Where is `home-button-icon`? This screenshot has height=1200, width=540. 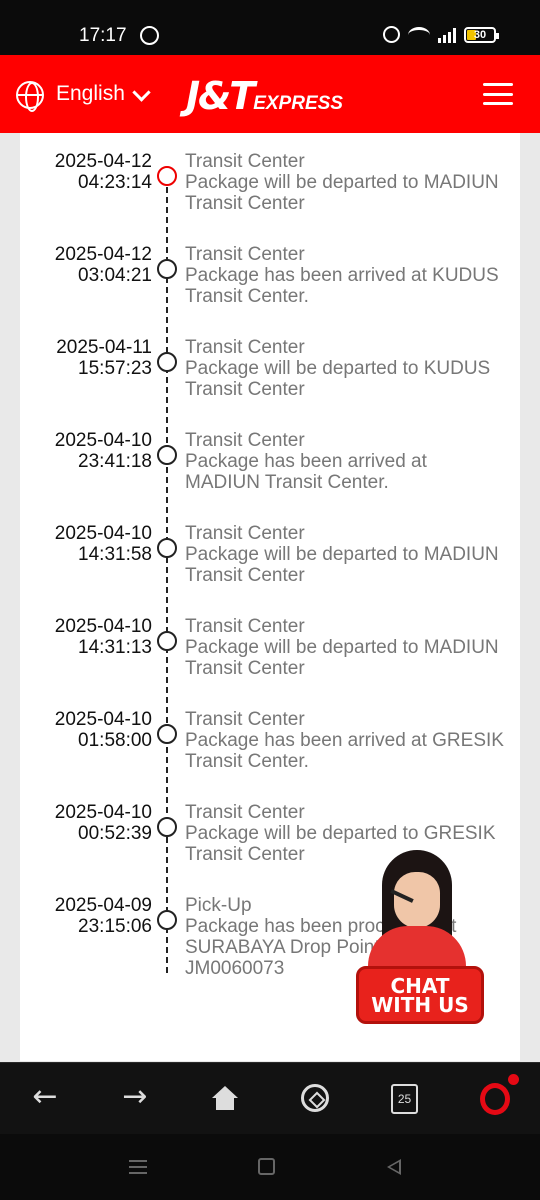
home-button-icon is located at coordinates (266, 1166).